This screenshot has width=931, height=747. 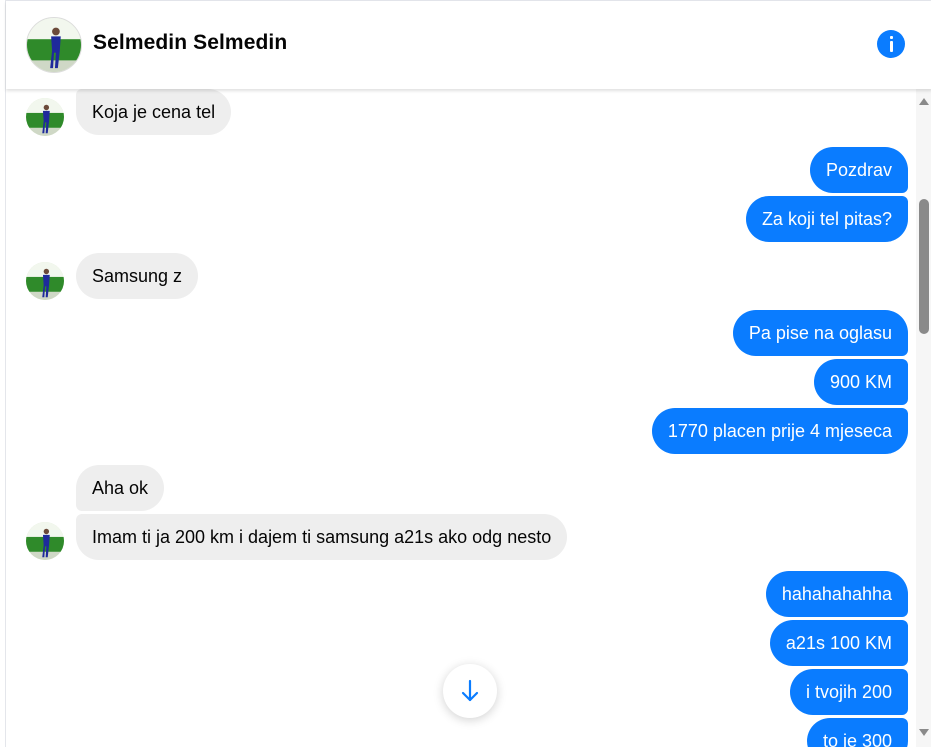 What do you see at coordinates (836, 594) in the screenshot?
I see `outgoing-message: hahahahahha` at bounding box center [836, 594].